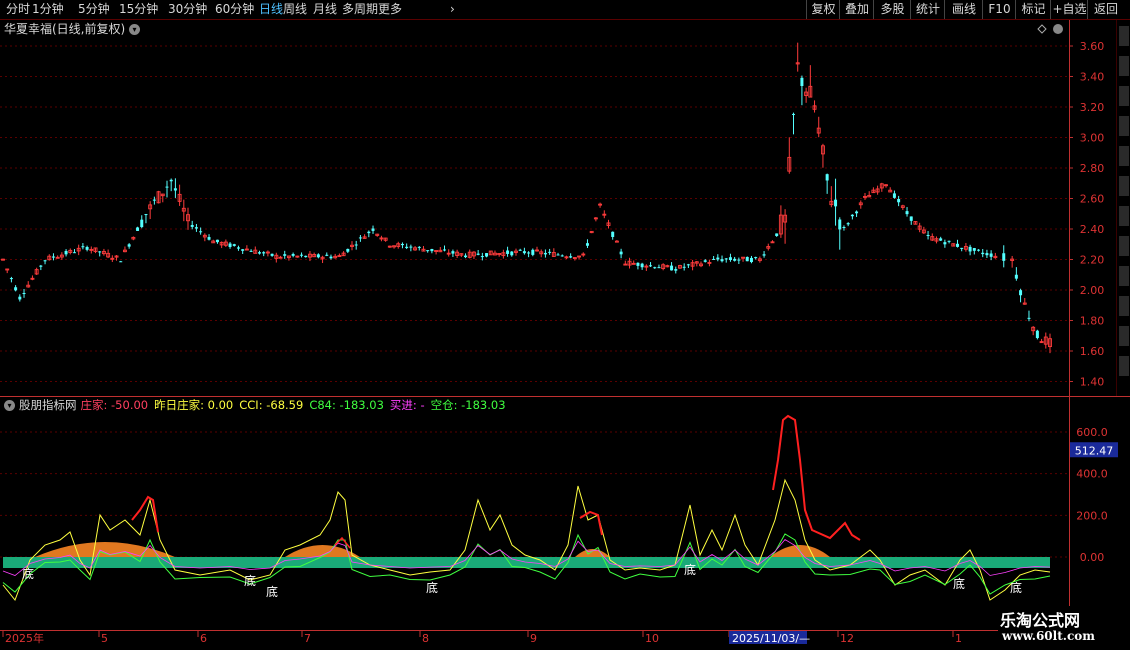 This screenshot has width=1130, height=650. Describe the element at coordinates (361, 405) in the screenshot. I see `indicator-field-value-3: -183.03` at that location.